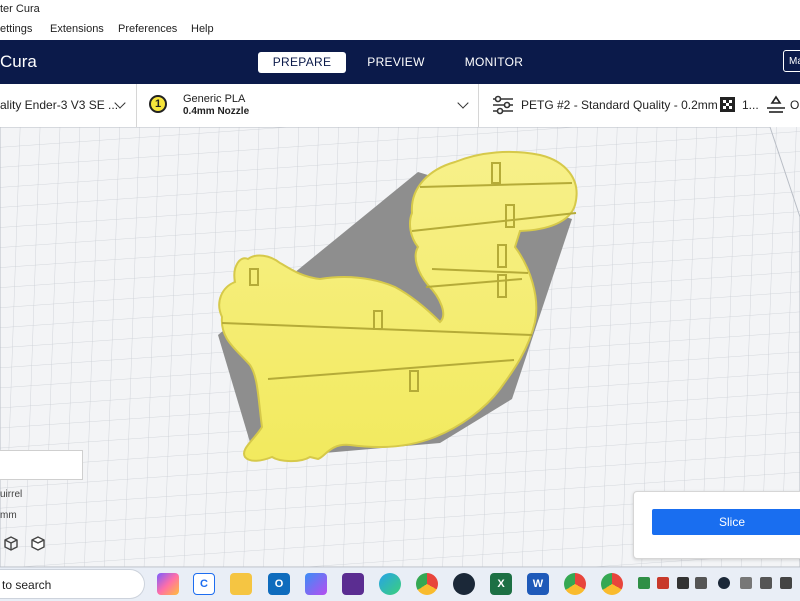  I want to click on slice-action-panel: Slice, so click(716, 525).